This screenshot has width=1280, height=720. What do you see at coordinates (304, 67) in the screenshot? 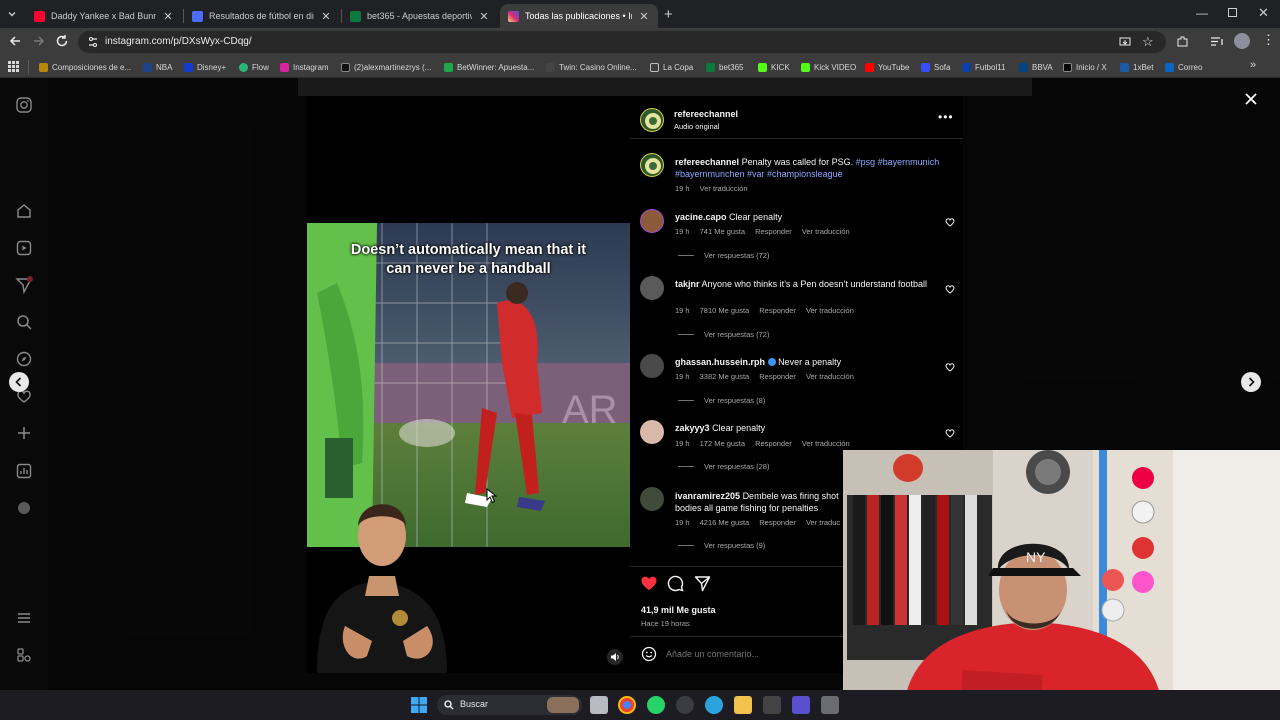
I see `bookmark-instagram: Instagram` at bounding box center [304, 67].